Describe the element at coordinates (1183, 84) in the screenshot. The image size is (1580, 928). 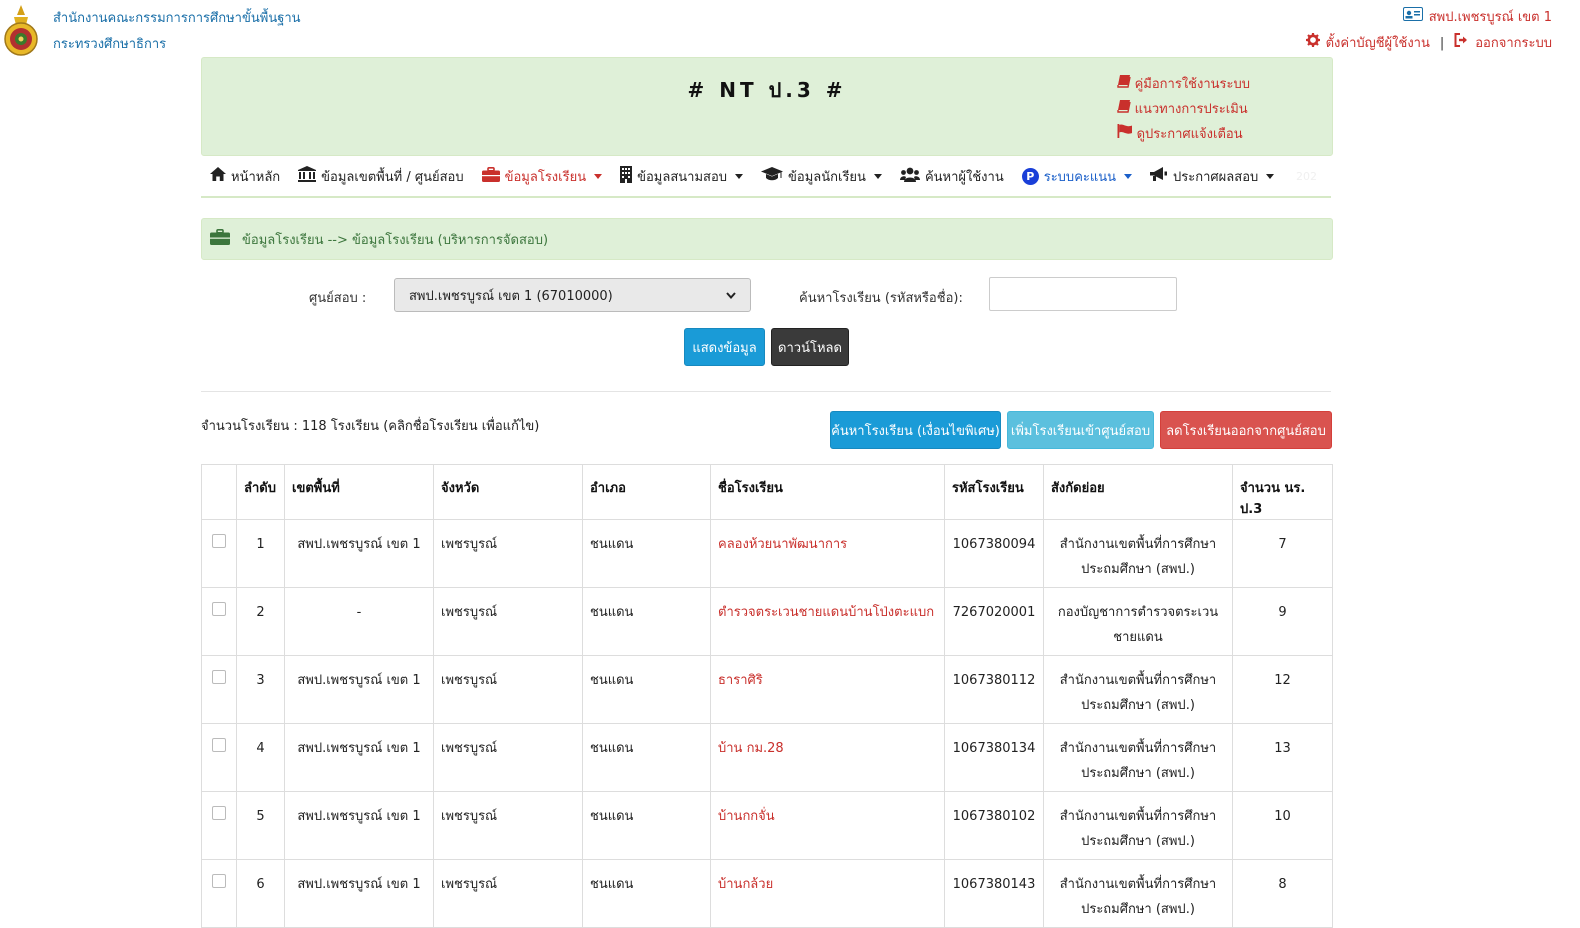
I see `manual-link: คู่มือการใช้งานระบบ` at that location.